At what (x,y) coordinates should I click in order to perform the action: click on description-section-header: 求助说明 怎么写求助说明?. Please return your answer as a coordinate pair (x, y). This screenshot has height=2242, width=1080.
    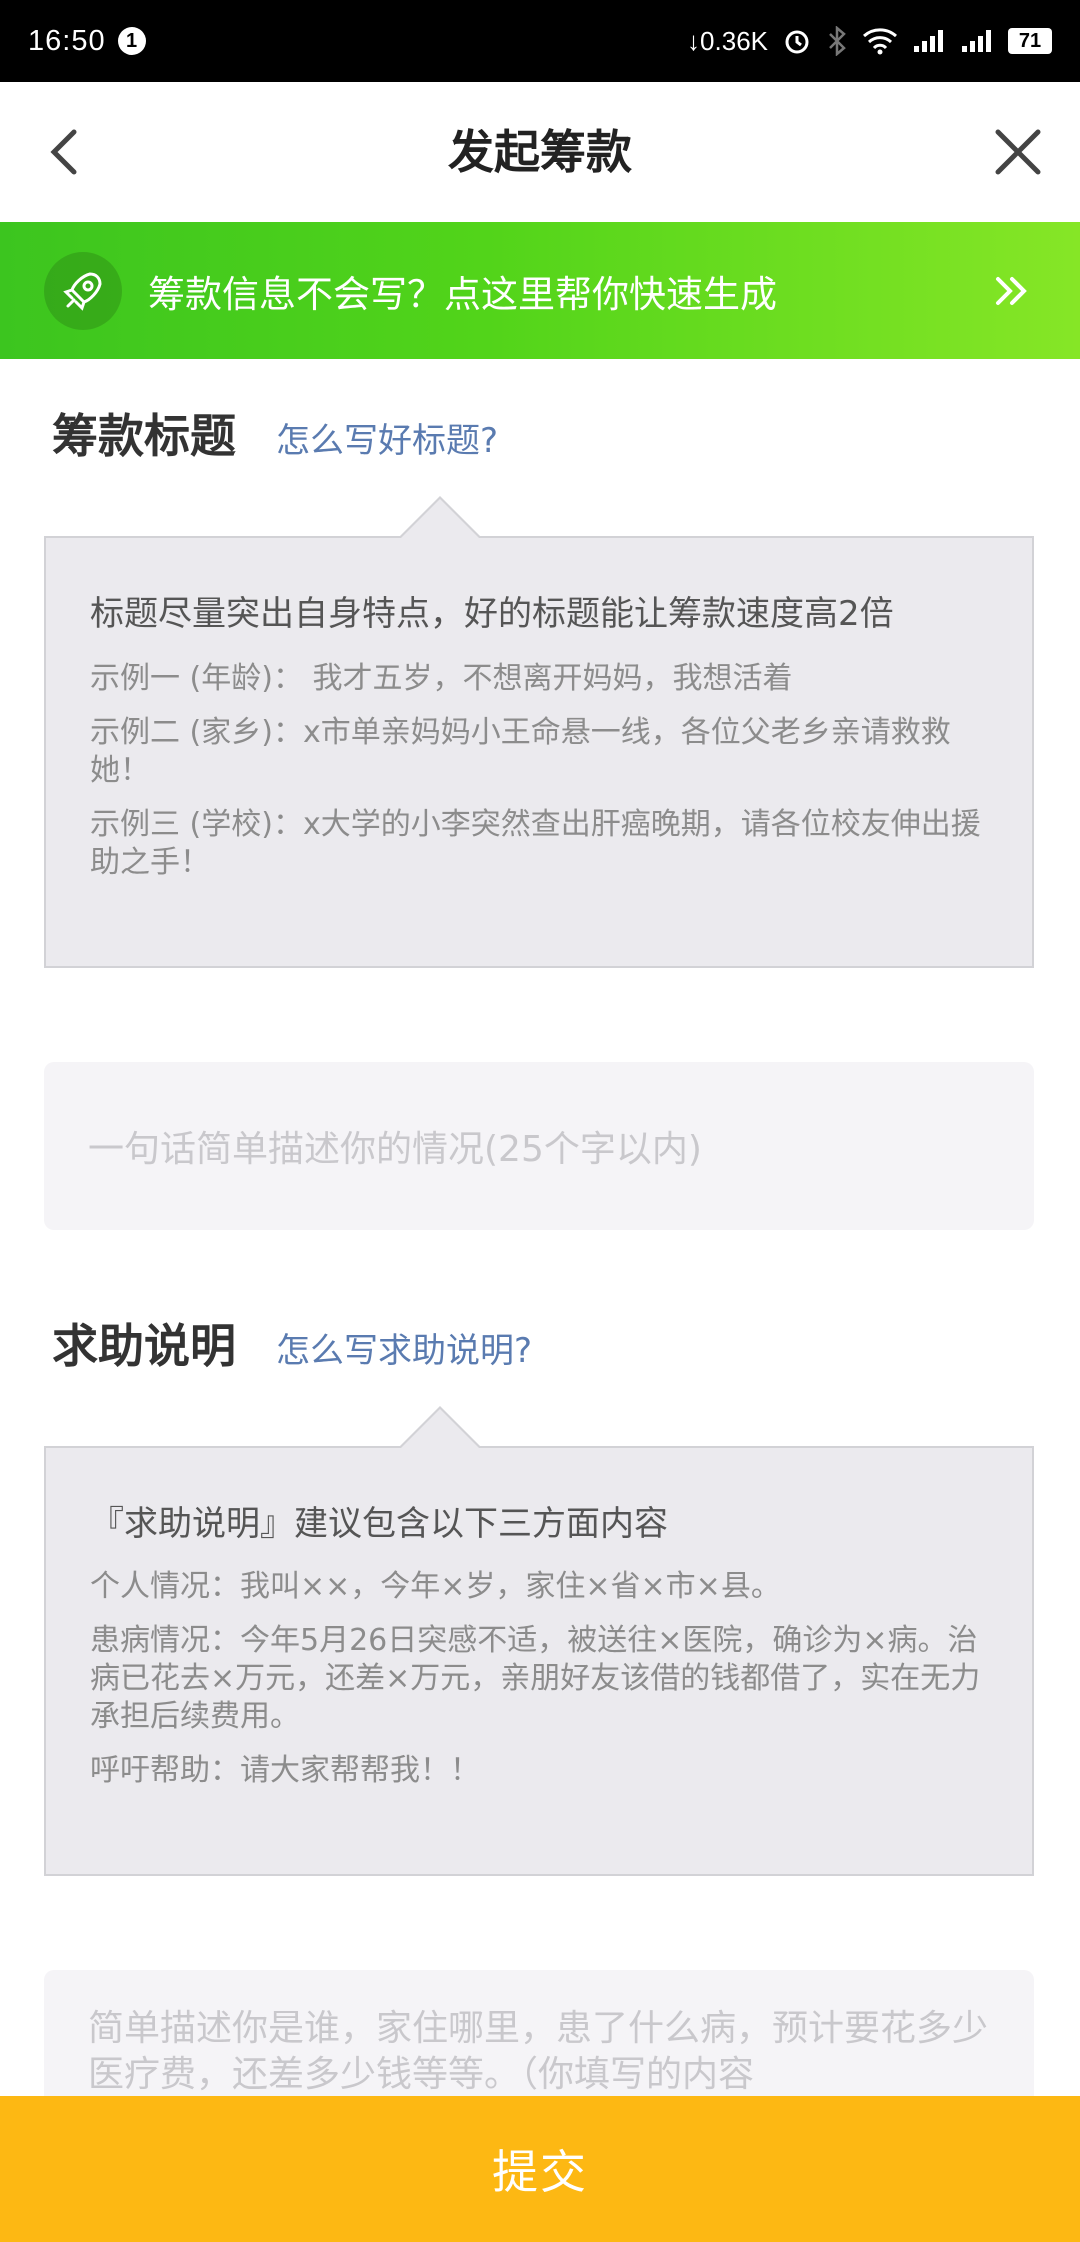
    Looking at the image, I should click on (292, 1343).